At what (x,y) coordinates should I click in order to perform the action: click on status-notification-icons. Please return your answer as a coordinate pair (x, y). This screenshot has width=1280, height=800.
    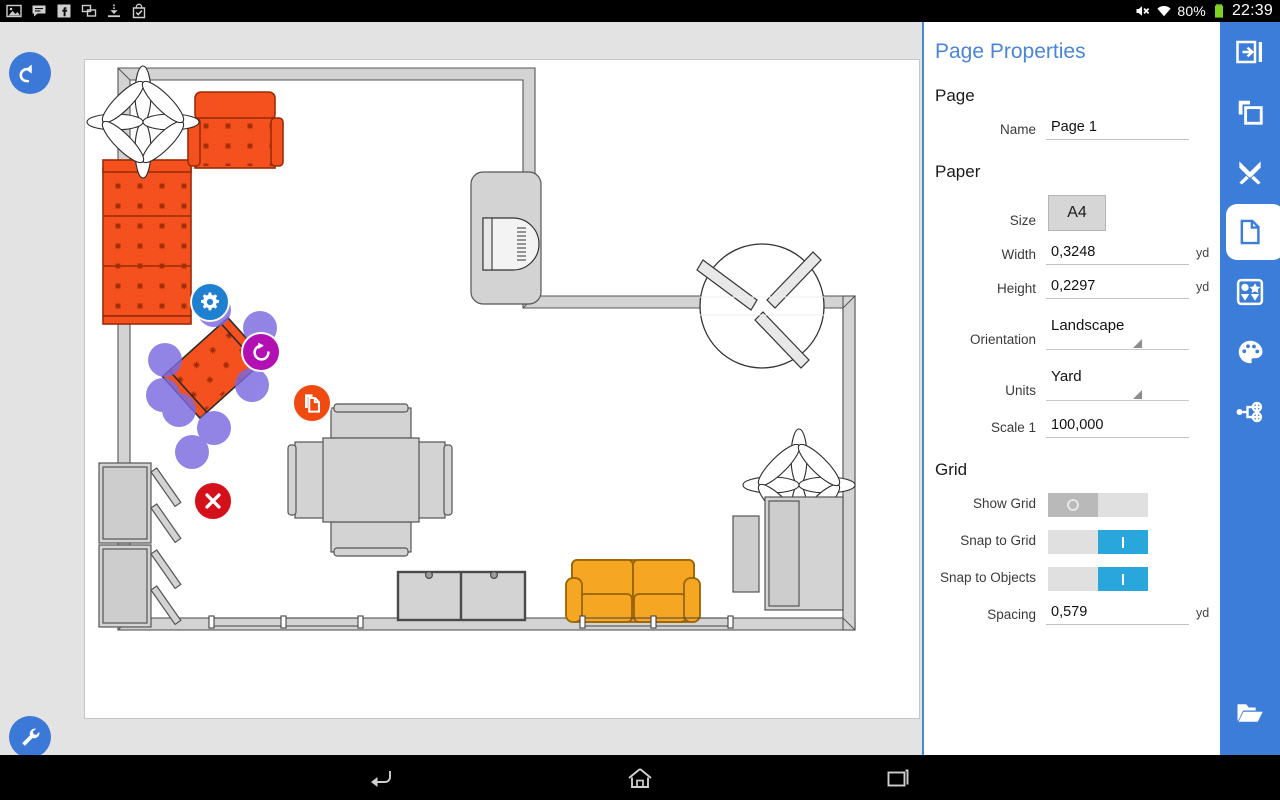
    Looking at the image, I should click on (73, 11).